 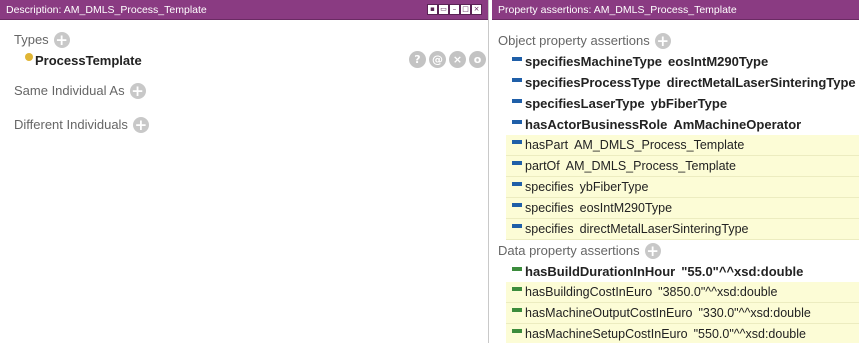 What do you see at coordinates (652, 251) in the screenshot?
I see `add-data-property-button: +` at bounding box center [652, 251].